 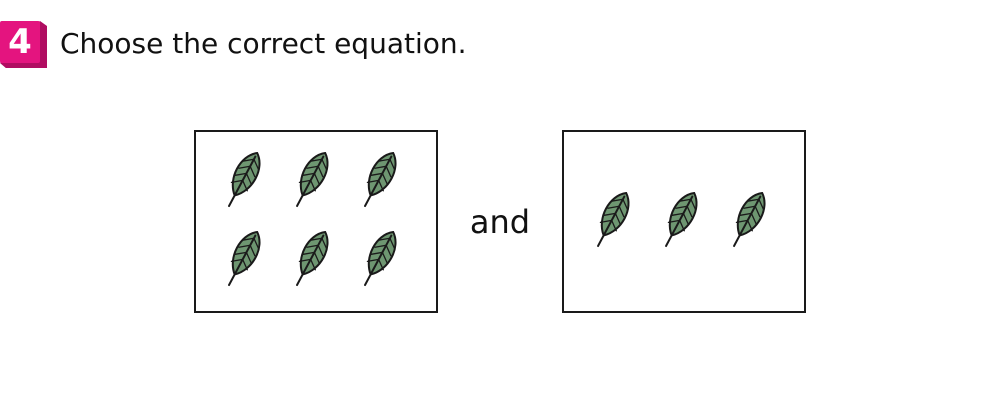 What do you see at coordinates (20, 42) in the screenshot?
I see `question-number: 4` at bounding box center [20, 42].